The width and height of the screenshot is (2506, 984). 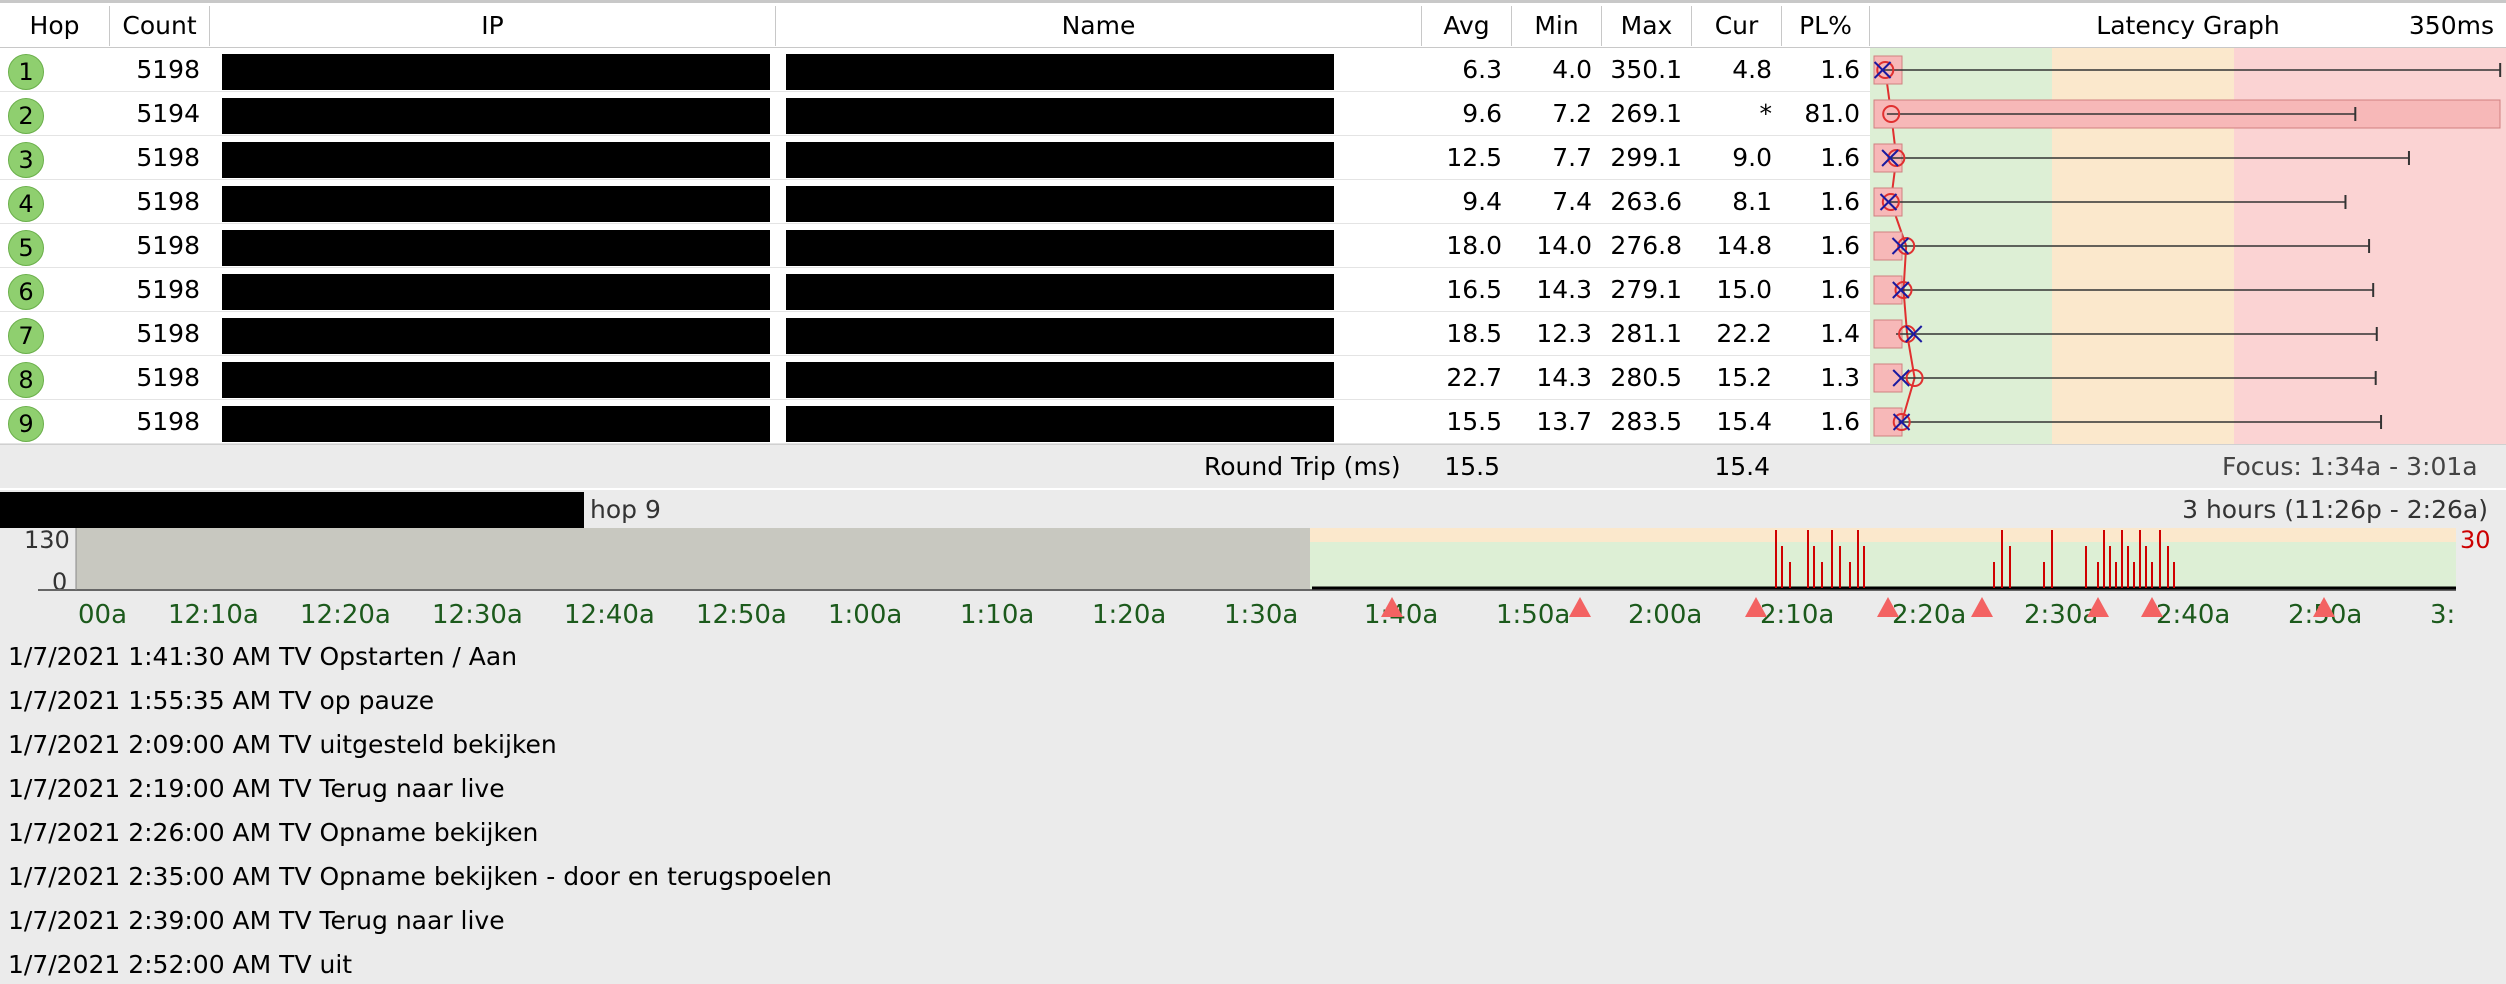 What do you see at coordinates (1646, 157) in the screenshot?
I see `hop-max-cell: 299.1` at bounding box center [1646, 157].